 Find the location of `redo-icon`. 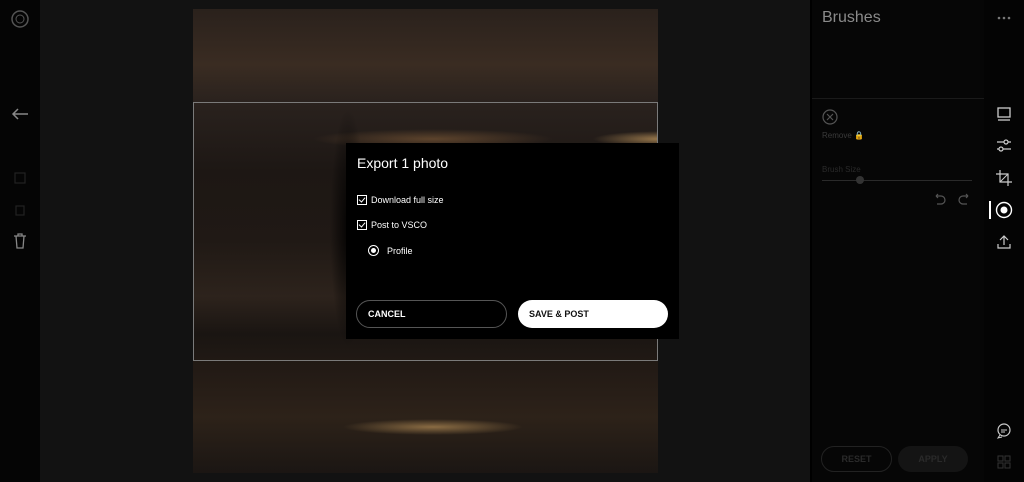

redo-icon is located at coordinates (965, 201).